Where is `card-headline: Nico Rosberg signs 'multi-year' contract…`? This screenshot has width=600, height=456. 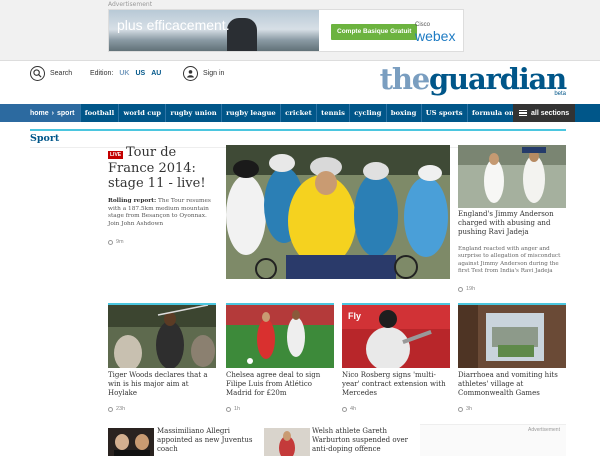 card-headline: Nico Rosberg signs 'multi-year' contract… is located at coordinates (396, 384).